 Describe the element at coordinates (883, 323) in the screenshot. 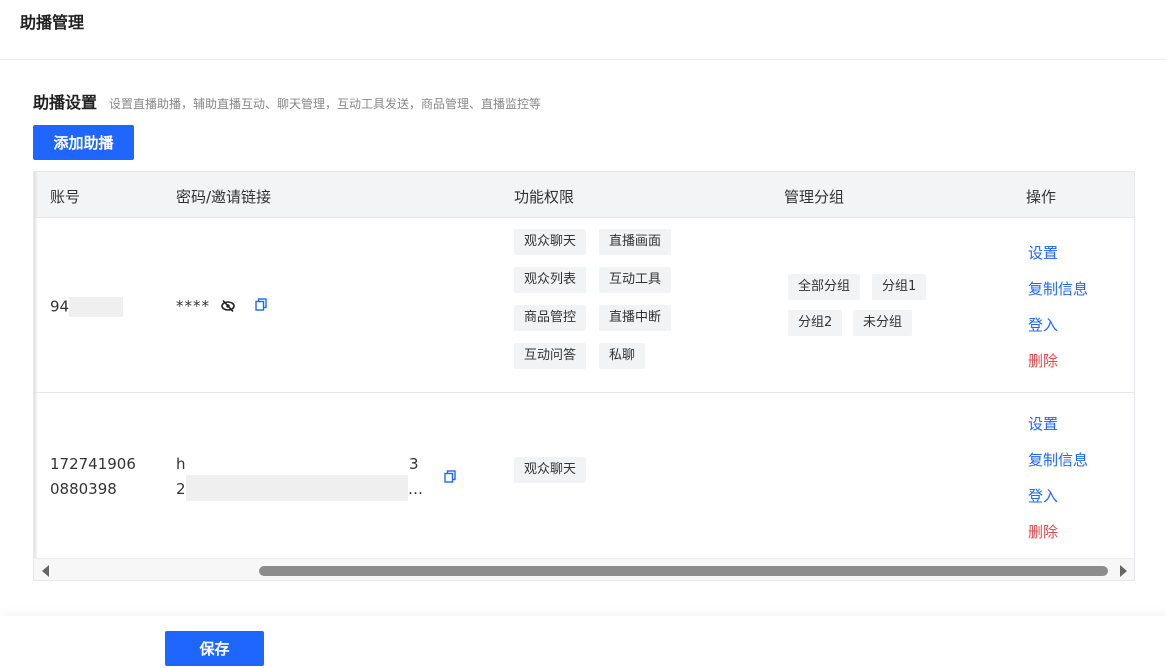

I see `group-tag: 未分组` at that location.